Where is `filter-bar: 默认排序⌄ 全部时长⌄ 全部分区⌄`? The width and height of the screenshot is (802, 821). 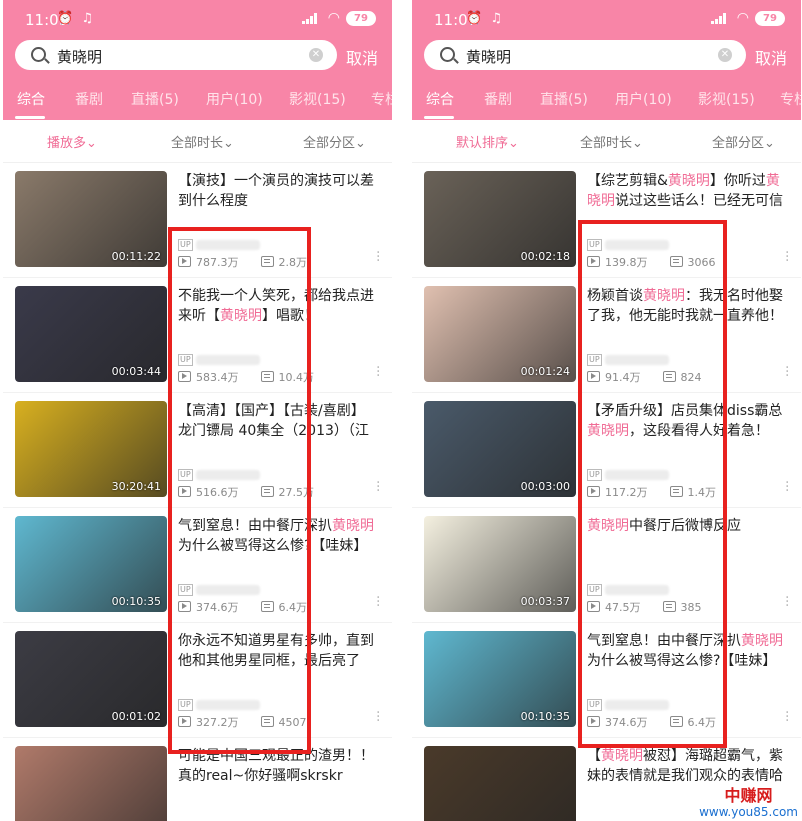 filter-bar: 默认排序⌄ 全部时长⌄ 全部分区⌄ is located at coordinates (606, 141).